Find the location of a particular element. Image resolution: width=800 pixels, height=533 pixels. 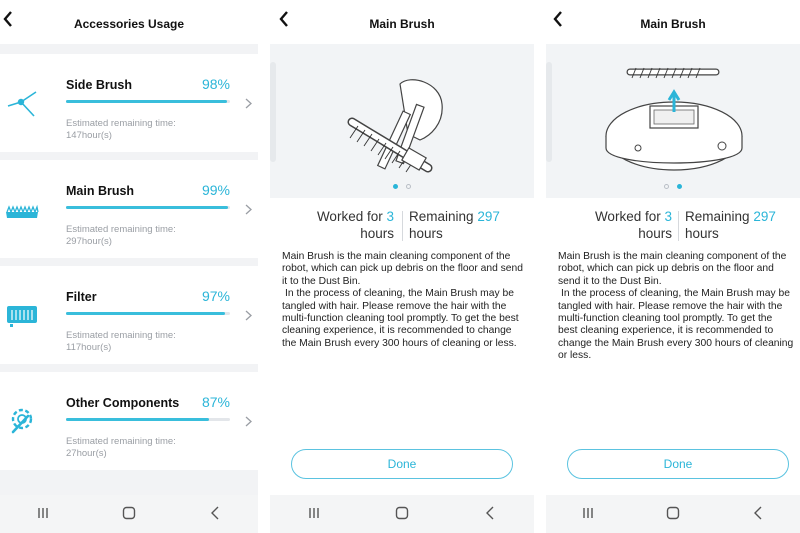

est-value: 117hour(s) is located at coordinates (89, 347).